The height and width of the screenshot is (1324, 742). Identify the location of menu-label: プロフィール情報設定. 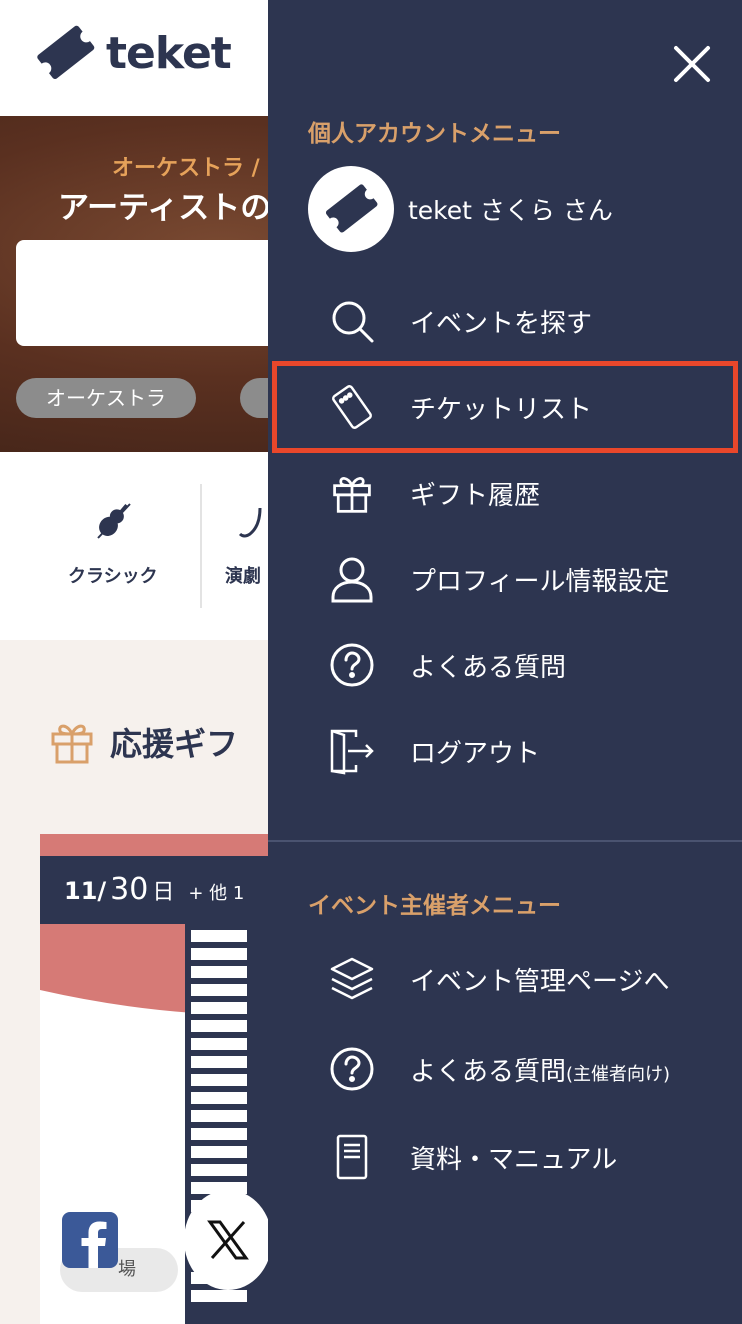
(540, 581).